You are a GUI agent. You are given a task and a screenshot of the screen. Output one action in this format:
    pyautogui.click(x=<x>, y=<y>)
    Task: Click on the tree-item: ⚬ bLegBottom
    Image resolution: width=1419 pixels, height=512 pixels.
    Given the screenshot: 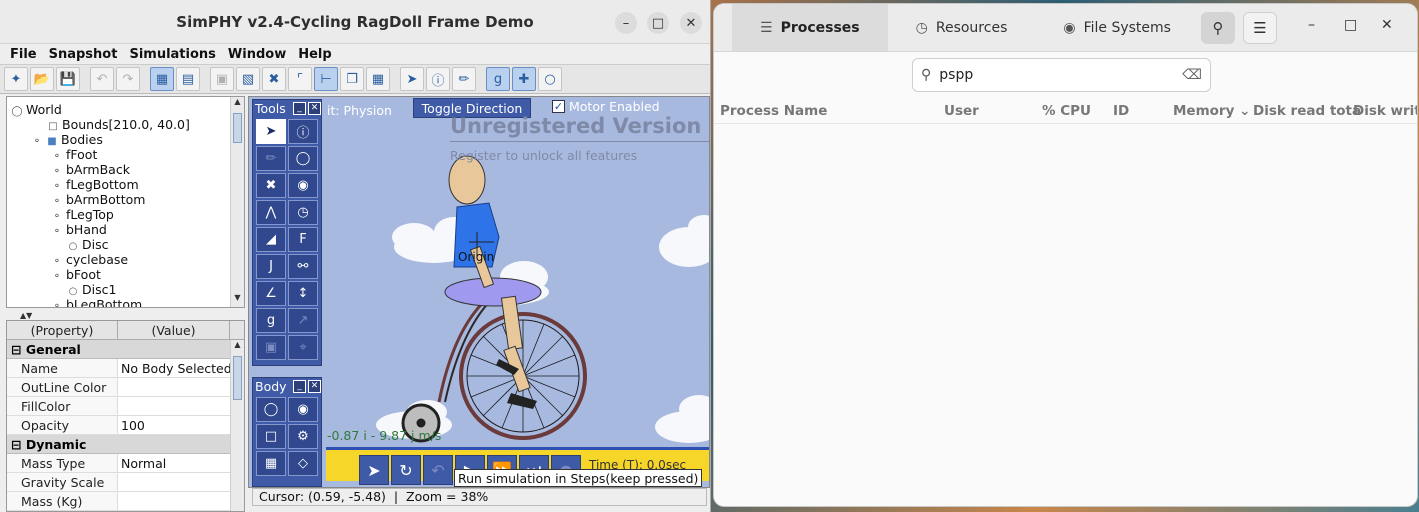 What is the action you would take?
    pyautogui.click(x=96, y=302)
    